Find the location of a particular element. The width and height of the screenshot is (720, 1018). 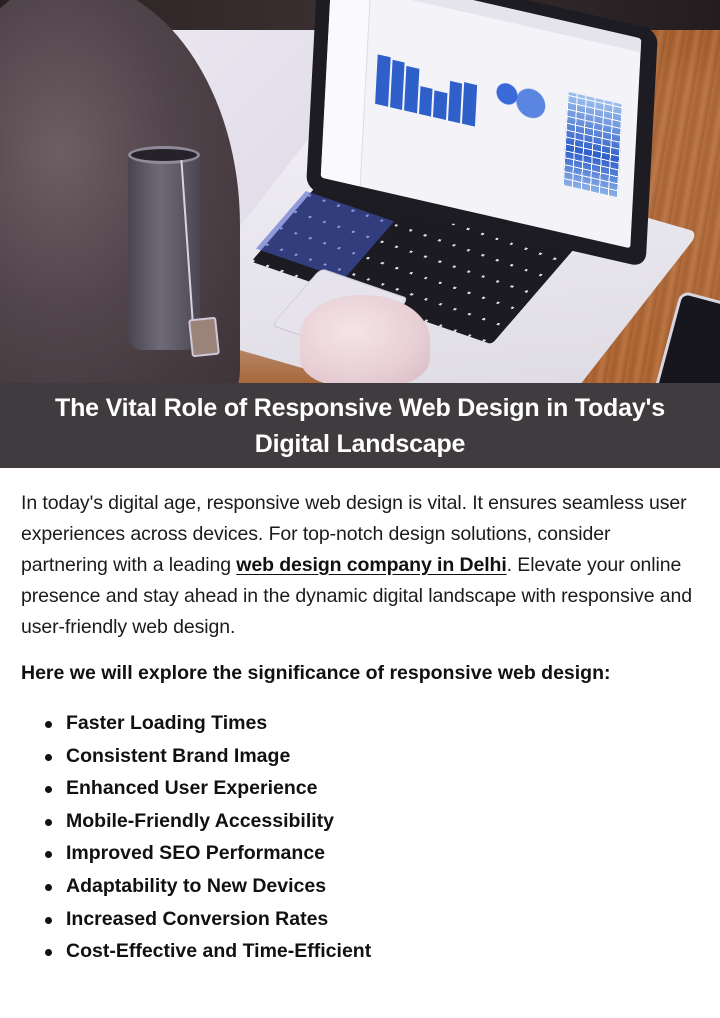

list-item: Increased Conversion Rates is located at coordinates (373, 919).